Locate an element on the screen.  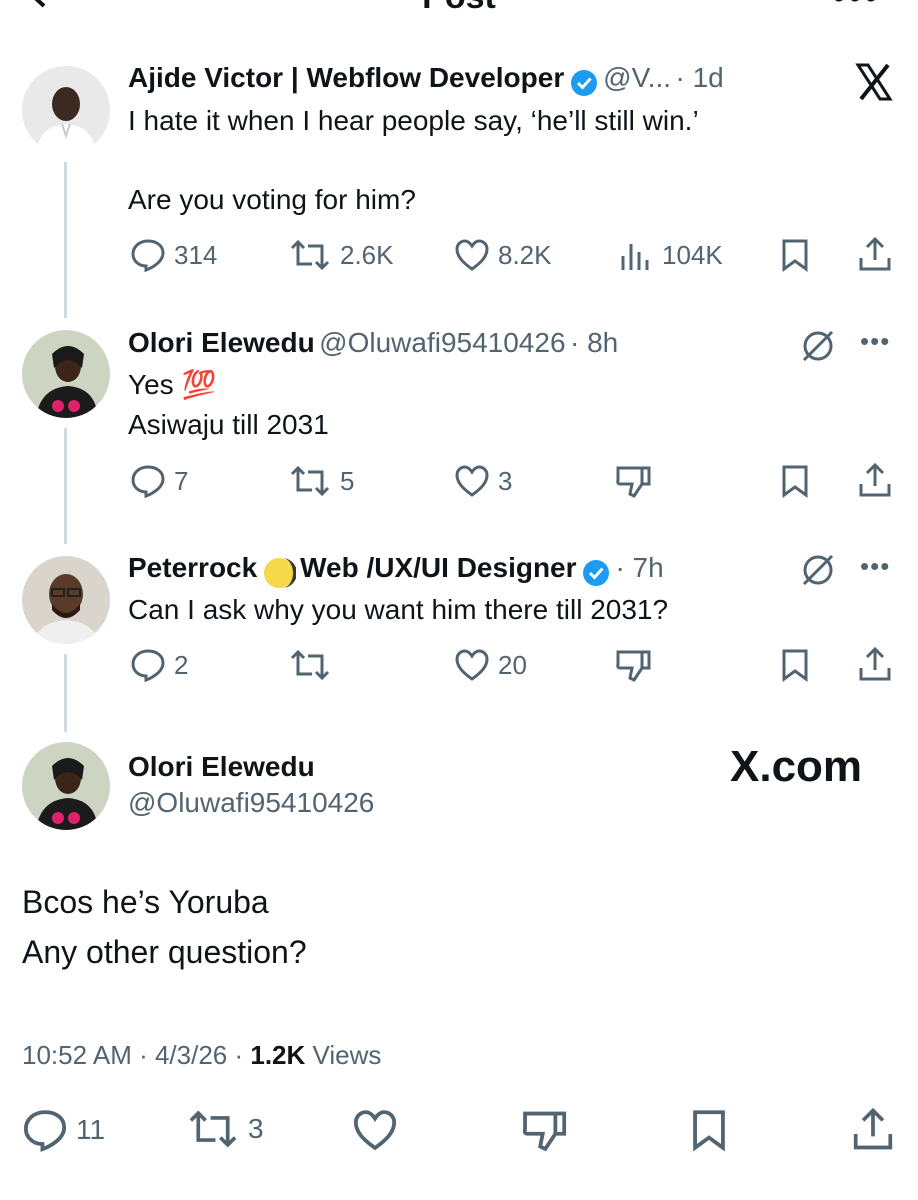
watermark: X.com is located at coordinates (796, 766).